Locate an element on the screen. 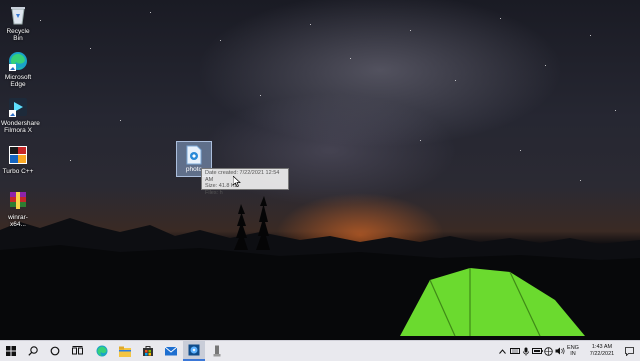  photos-icon is located at coordinates (194, 350).